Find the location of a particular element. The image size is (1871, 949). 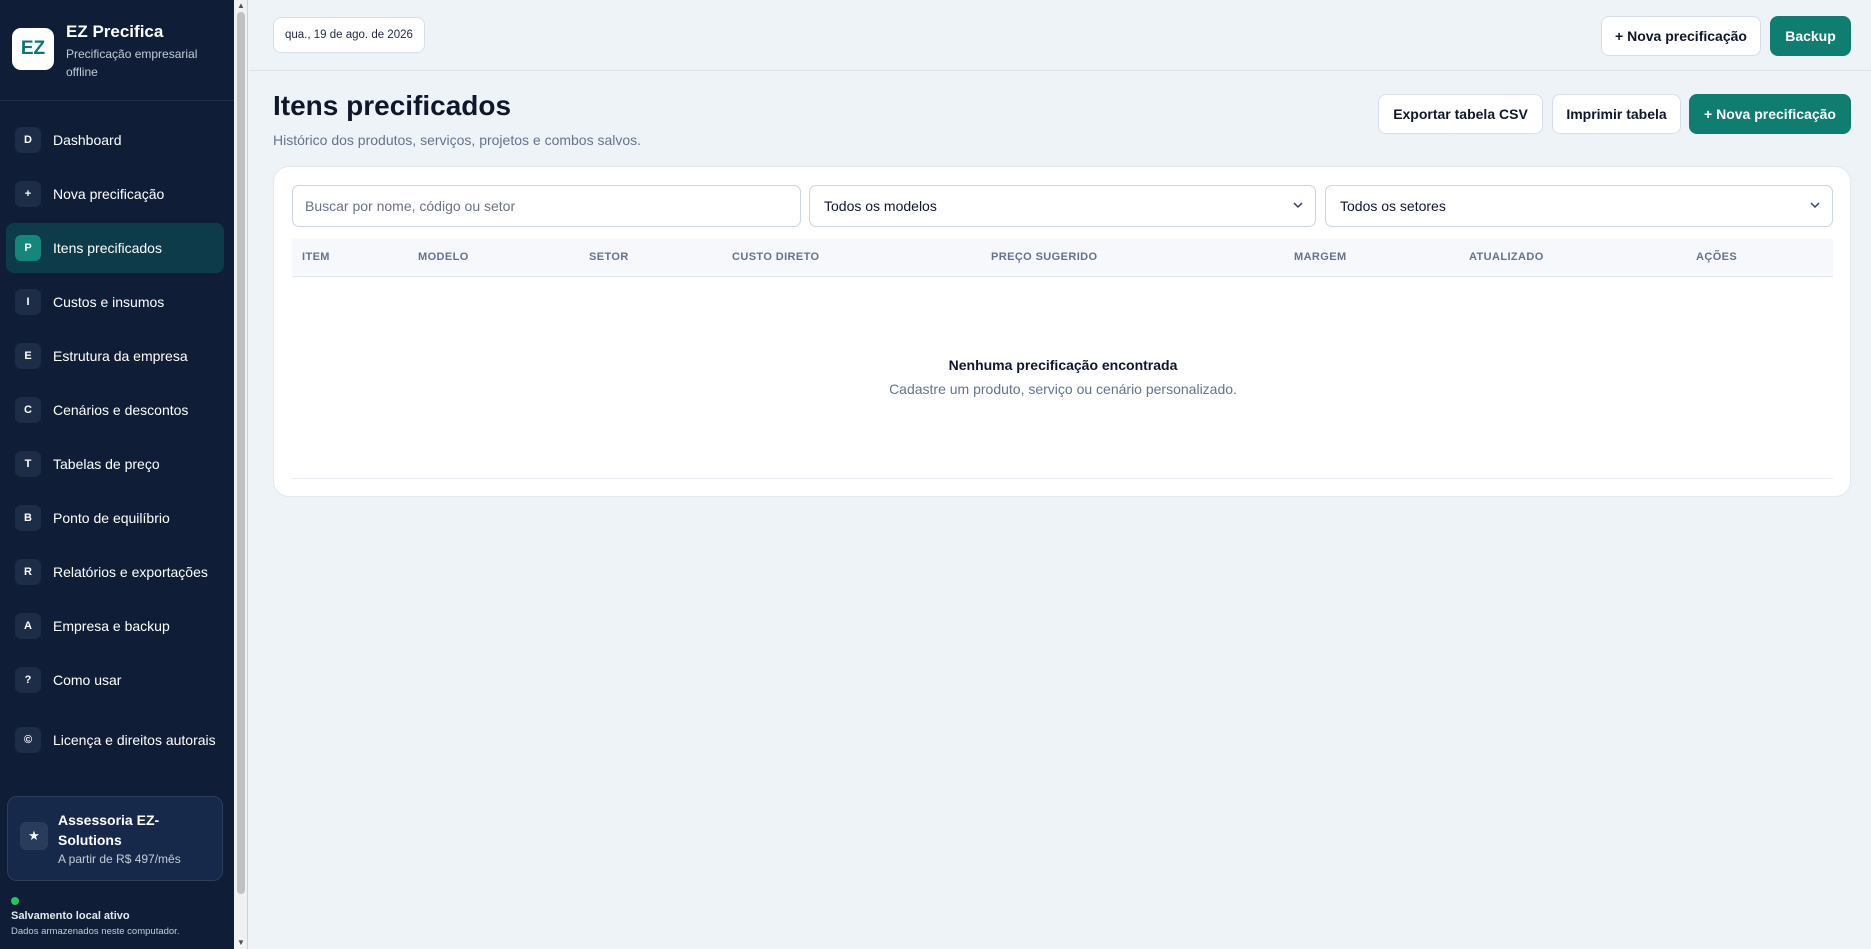

model-select-value: Todos os modelos is located at coordinates (880, 206).